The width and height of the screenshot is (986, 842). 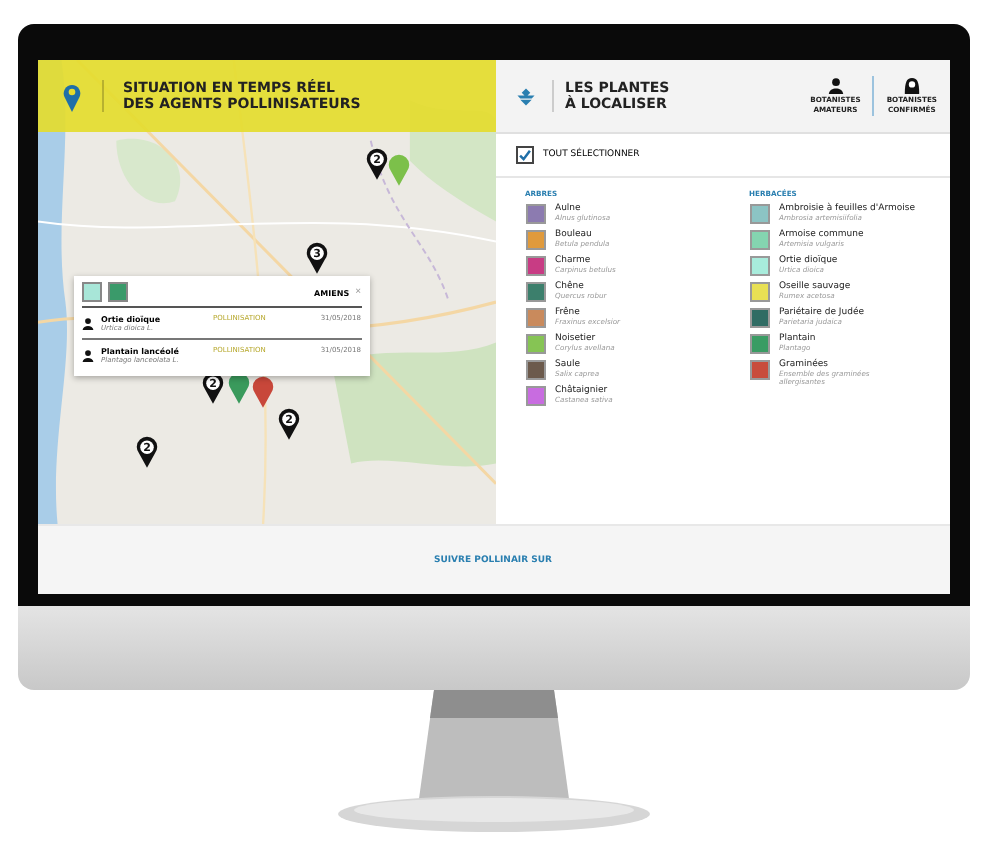 What do you see at coordinates (525, 96) in the screenshot?
I see `flower-logo-icon` at bounding box center [525, 96].